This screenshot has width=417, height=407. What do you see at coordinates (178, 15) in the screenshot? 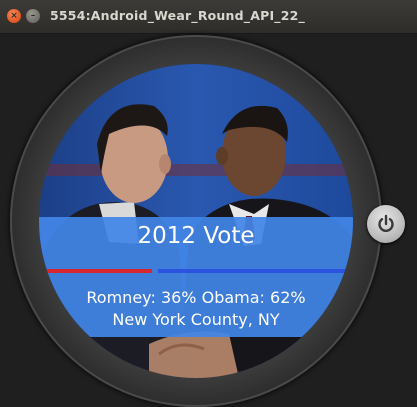
I see `window-title: 5554:Android_Wear_Round_API_22_` at bounding box center [178, 15].